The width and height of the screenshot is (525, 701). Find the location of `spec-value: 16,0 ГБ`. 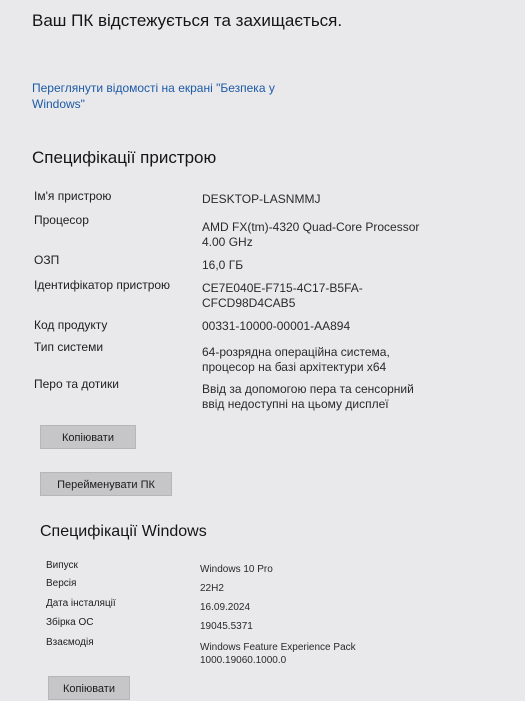

spec-value: 16,0 ГБ is located at coordinates (223, 265).